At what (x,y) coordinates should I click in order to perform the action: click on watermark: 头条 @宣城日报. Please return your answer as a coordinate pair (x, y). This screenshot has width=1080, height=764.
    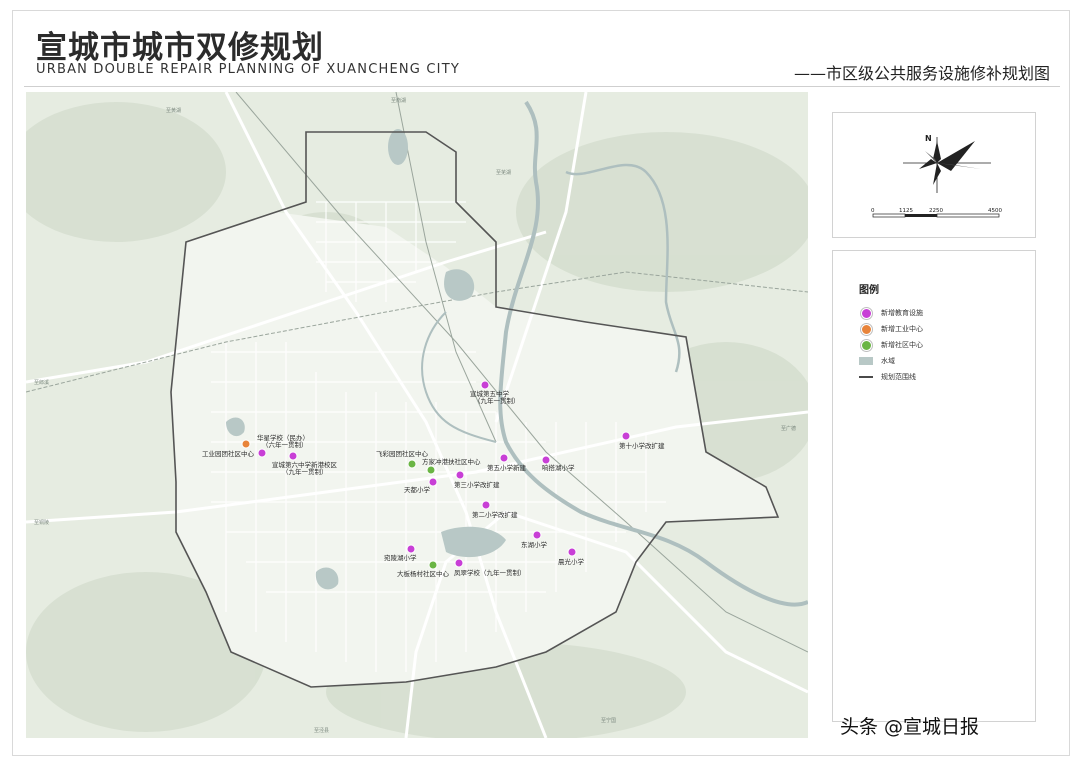
    Looking at the image, I should click on (910, 727).